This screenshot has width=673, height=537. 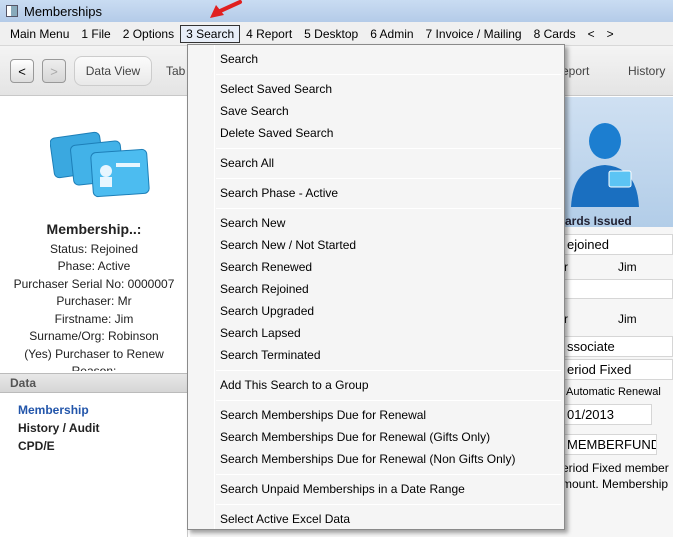 I want to click on member-serial: Purchaser Serial No: 0000007, so click(x=94, y=283).